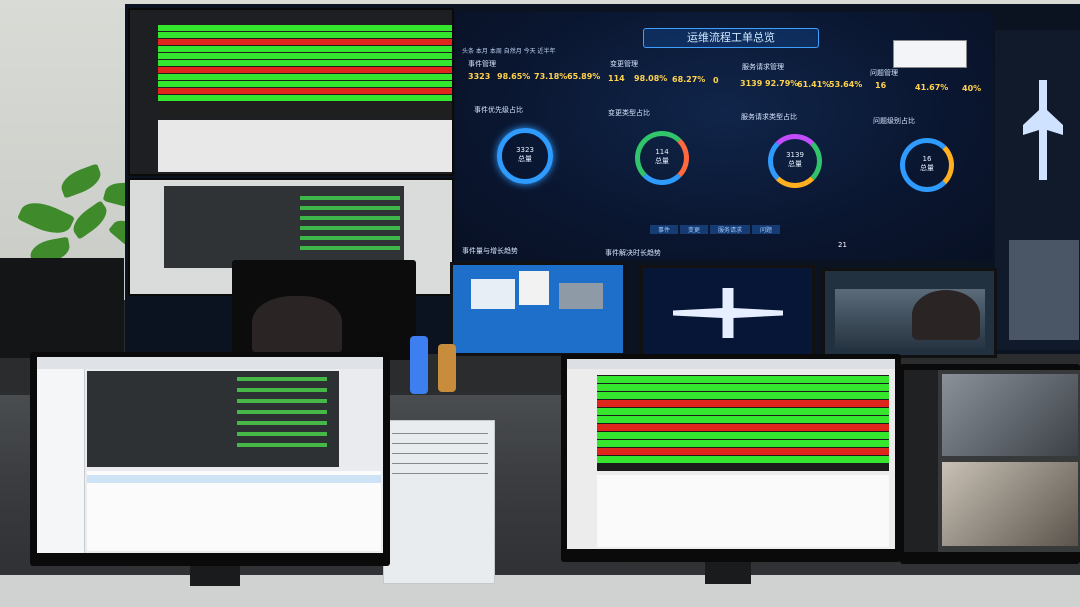 The width and height of the screenshot is (1080, 607). Describe the element at coordinates (763, 67) in the screenshot. I see `section-service-request: 服务请求管理` at that location.